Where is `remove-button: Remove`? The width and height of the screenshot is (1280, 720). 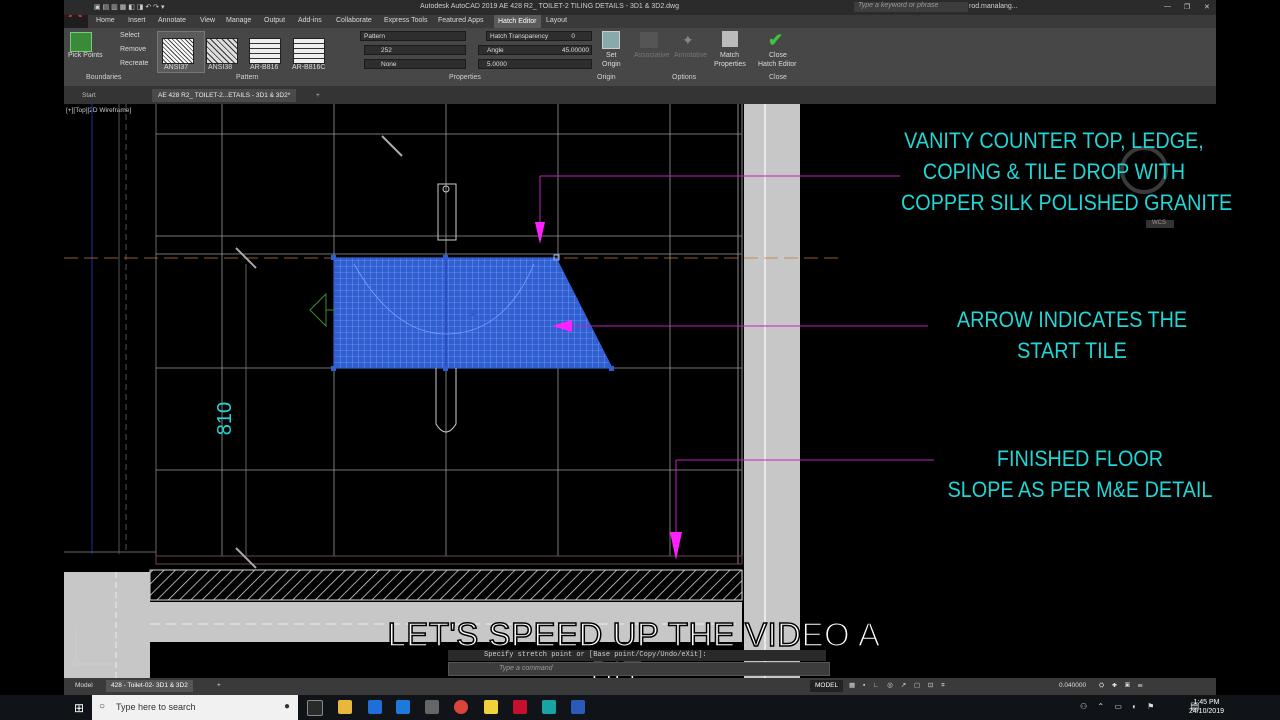
remove-button: Remove is located at coordinates (133, 49).